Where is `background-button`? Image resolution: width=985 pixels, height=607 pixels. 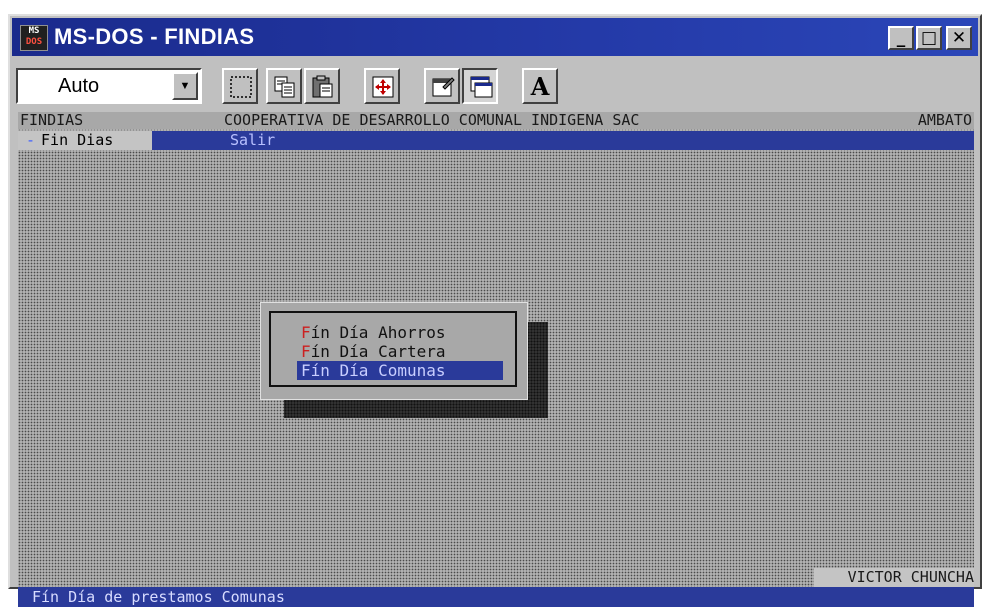 background-button is located at coordinates (480, 86).